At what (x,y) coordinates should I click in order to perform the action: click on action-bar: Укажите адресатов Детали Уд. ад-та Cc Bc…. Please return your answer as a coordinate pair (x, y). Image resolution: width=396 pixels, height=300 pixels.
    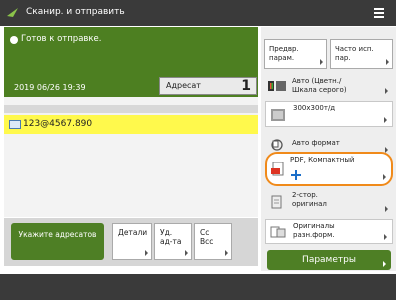
    Looking at the image, I should click on (131, 242).